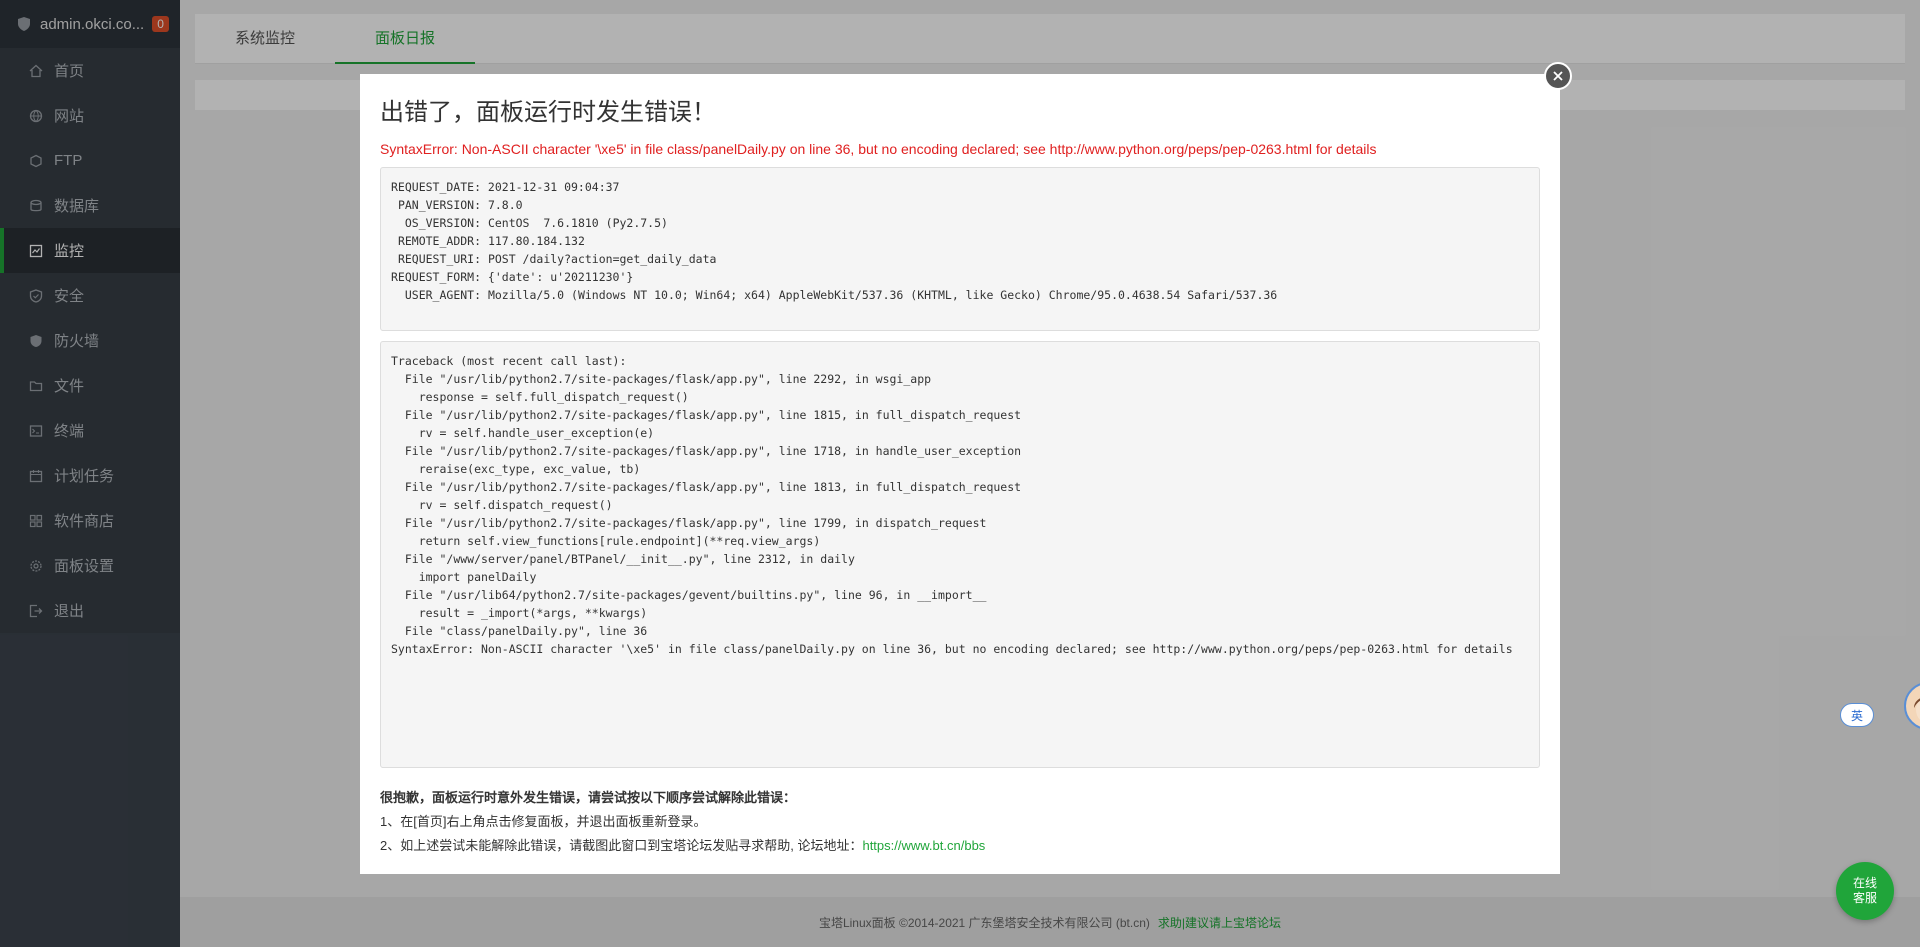  I want to click on help-note-2-text: 2、如上述尝试未能解除此错误，请截图此窗口到宝塔论坛发贴寻求帮助, 论坛地址：, so click(621, 845).